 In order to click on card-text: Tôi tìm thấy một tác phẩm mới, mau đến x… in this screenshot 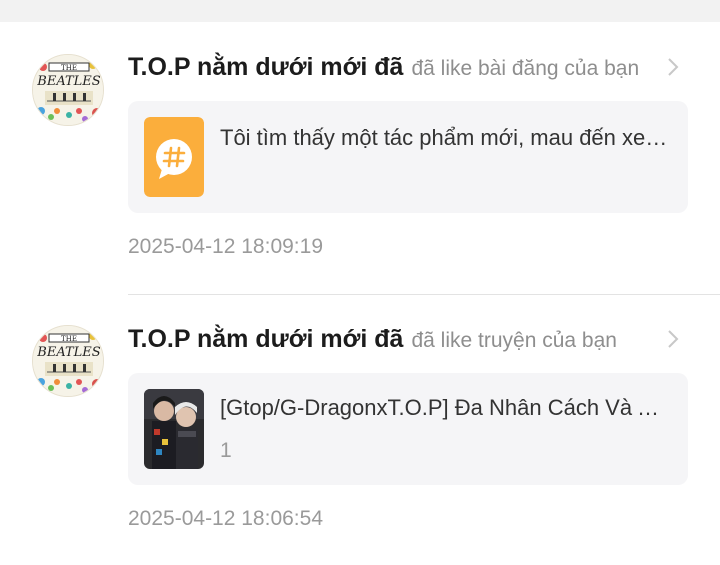, I will do `click(446, 137)`.